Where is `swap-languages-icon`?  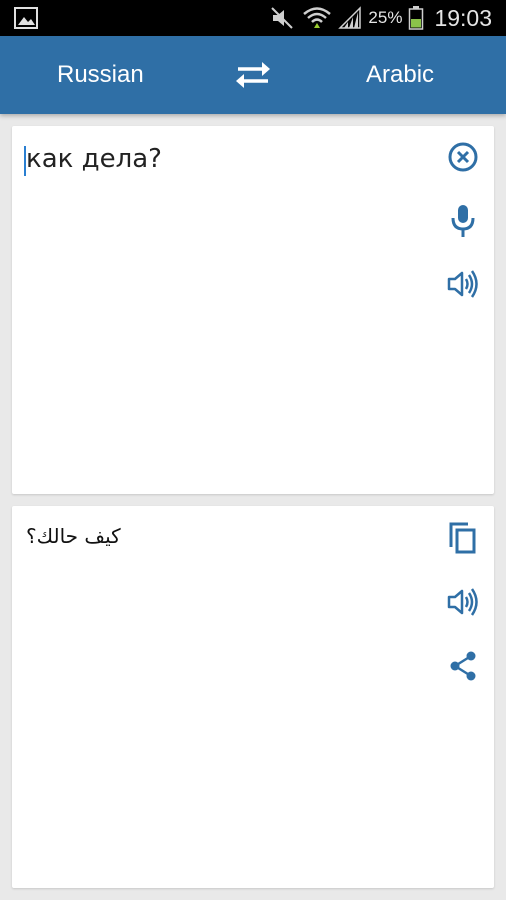 swap-languages-icon is located at coordinates (253, 75).